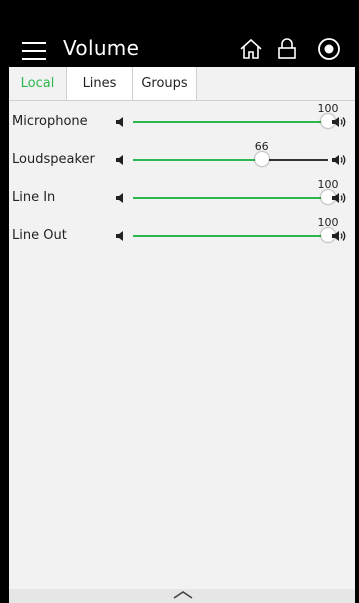 The height and width of the screenshot is (603, 359). What do you see at coordinates (99, 83) in the screenshot?
I see `tab-lines: Lines` at bounding box center [99, 83].